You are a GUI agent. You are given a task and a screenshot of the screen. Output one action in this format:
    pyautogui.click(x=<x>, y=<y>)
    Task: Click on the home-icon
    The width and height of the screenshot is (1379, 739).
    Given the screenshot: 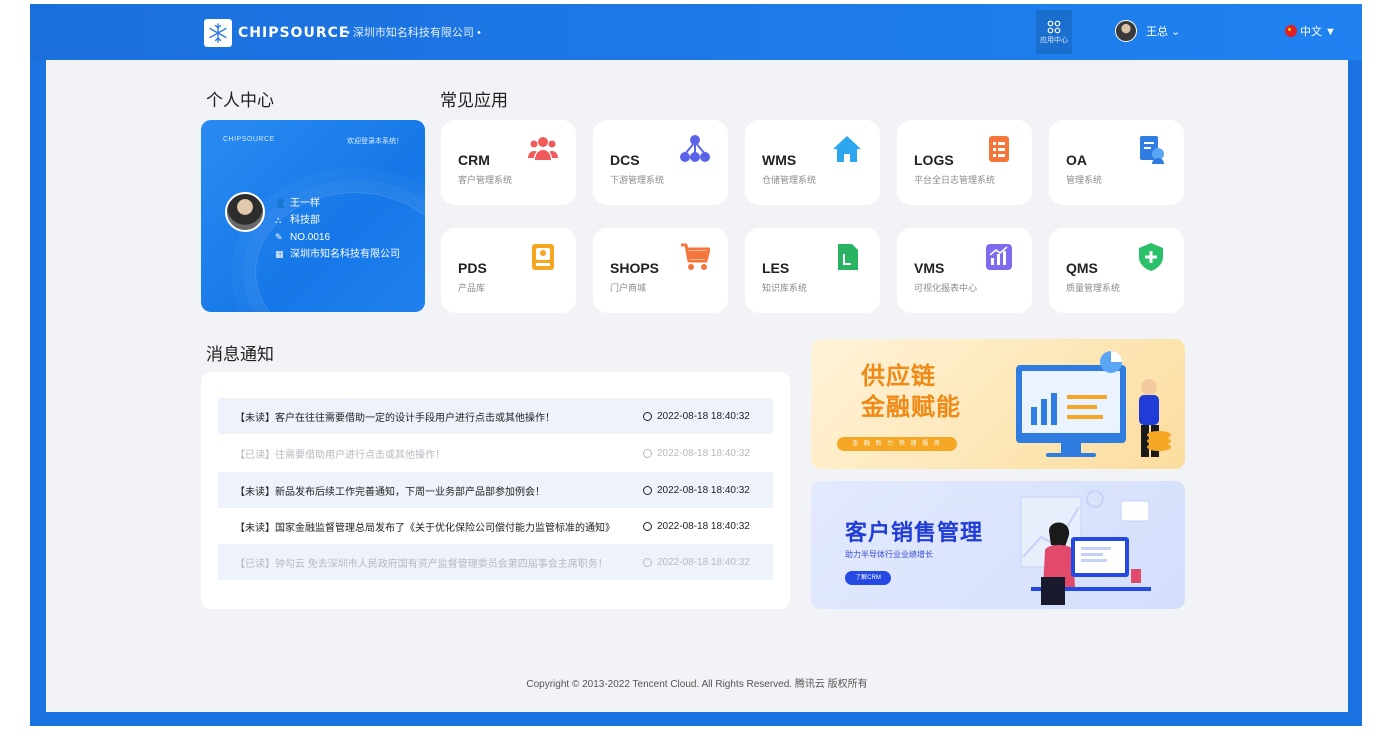 What is the action you would take?
    pyautogui.click(x=847, y=149)
    